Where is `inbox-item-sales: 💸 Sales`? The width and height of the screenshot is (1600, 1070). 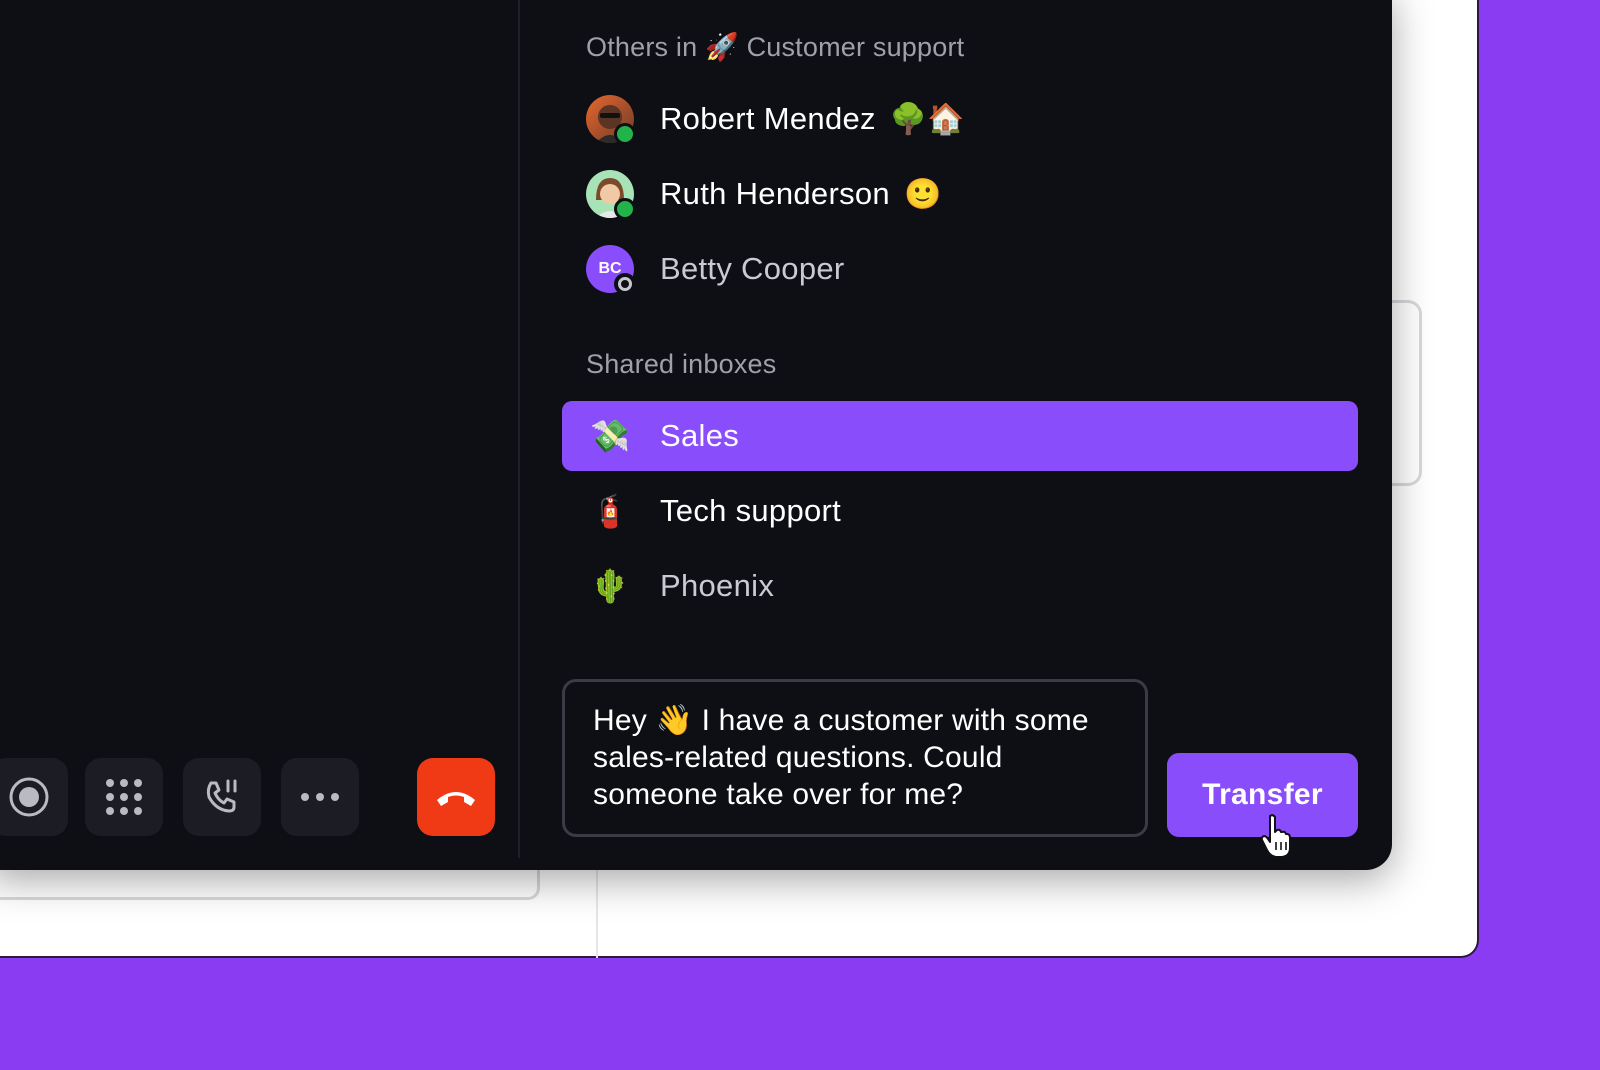 inbox-item-sales: 💸 Sales is located at coordinates (960, 436).